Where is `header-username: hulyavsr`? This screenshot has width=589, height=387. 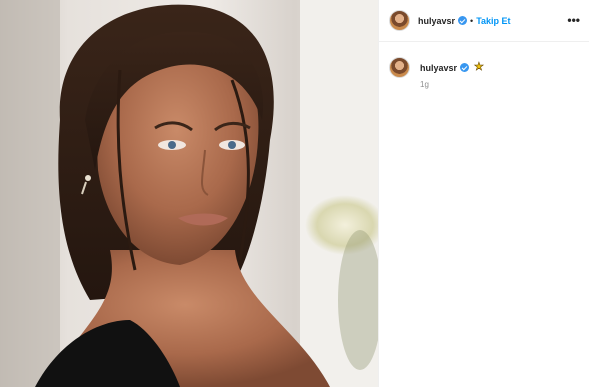 header-username: hulyavsr is located at coordinates (436, 21).